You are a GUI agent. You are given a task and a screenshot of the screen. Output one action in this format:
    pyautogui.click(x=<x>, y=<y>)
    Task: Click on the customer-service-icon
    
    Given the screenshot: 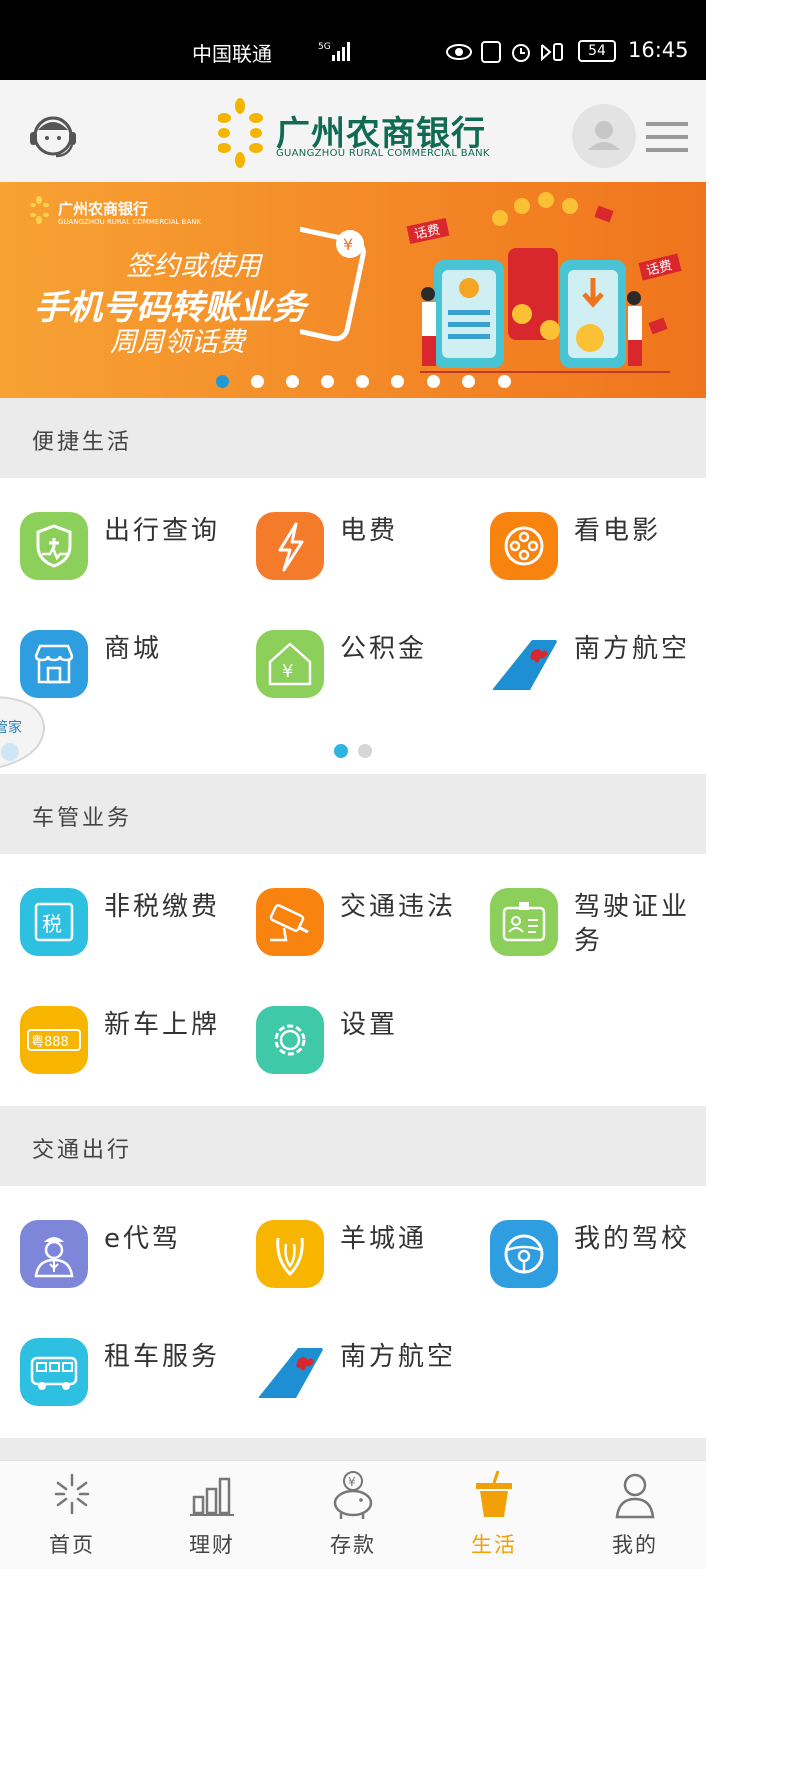 What is the action you would take?
    pyautogui.click(x=53, y=135)
    